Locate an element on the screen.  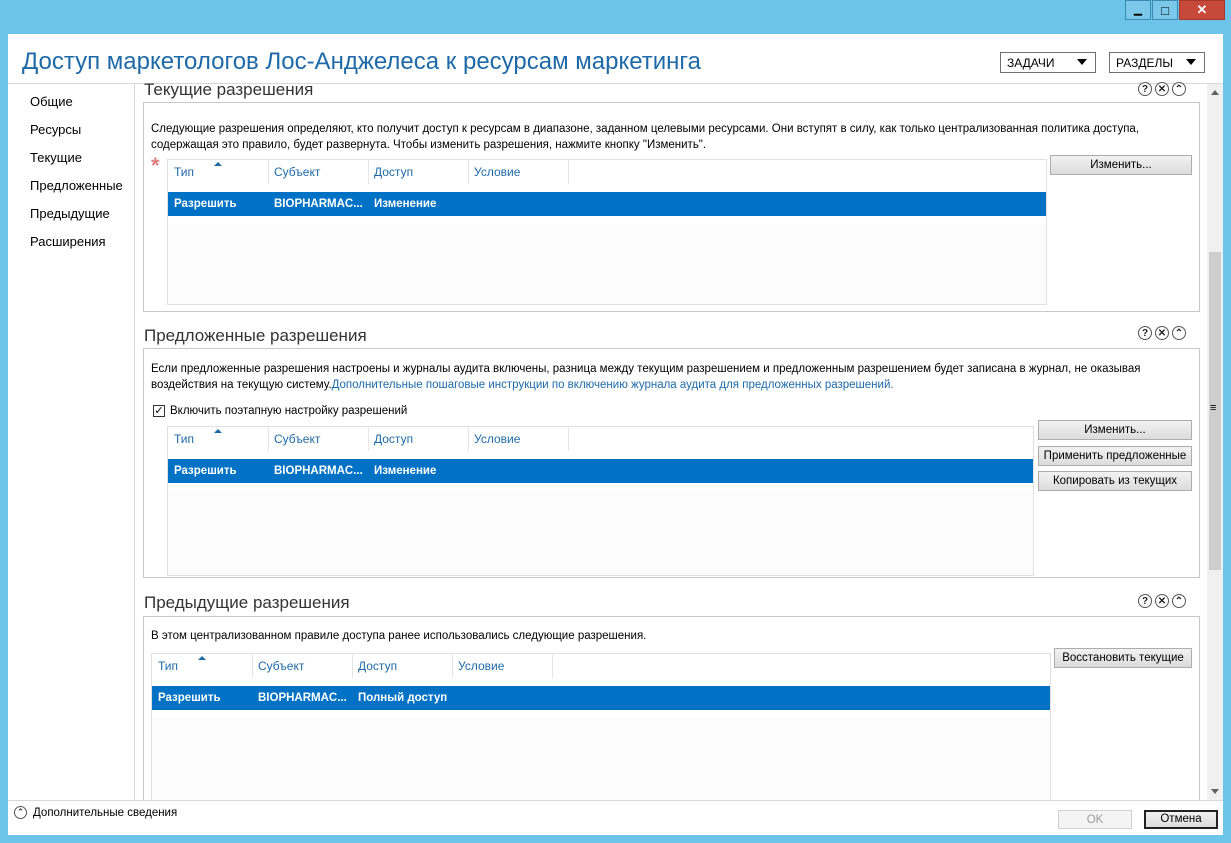
apply-proposed-button: Применить предложенные is located at coordinates (1115, 456).